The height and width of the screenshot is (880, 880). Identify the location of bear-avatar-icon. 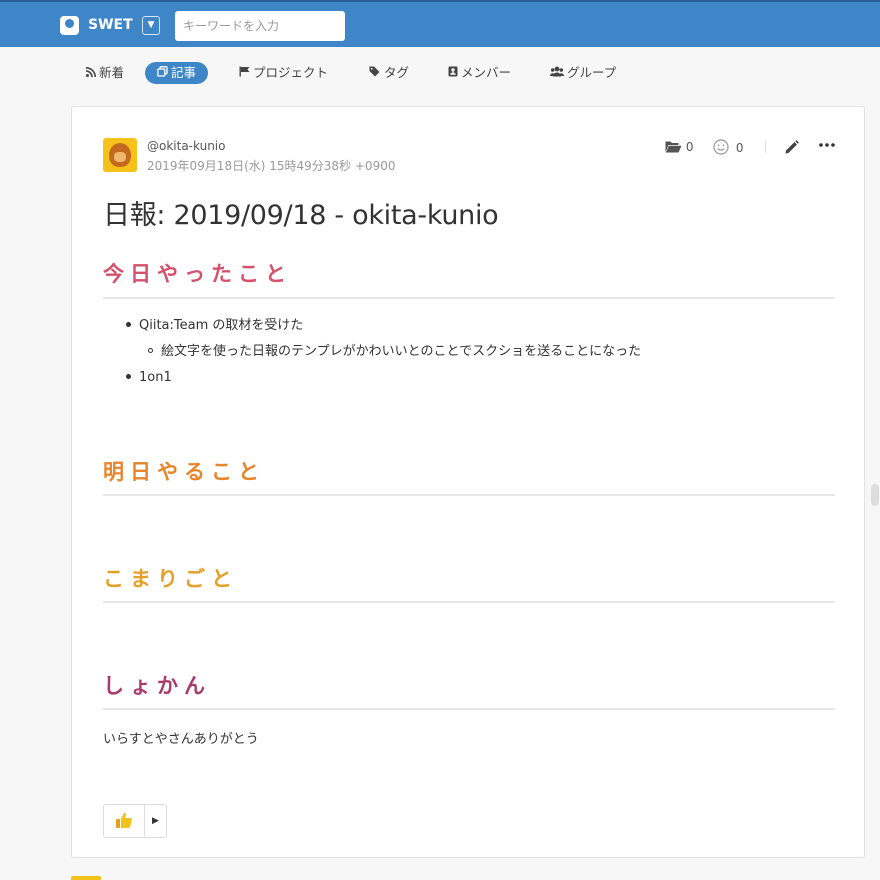
(120, 155).